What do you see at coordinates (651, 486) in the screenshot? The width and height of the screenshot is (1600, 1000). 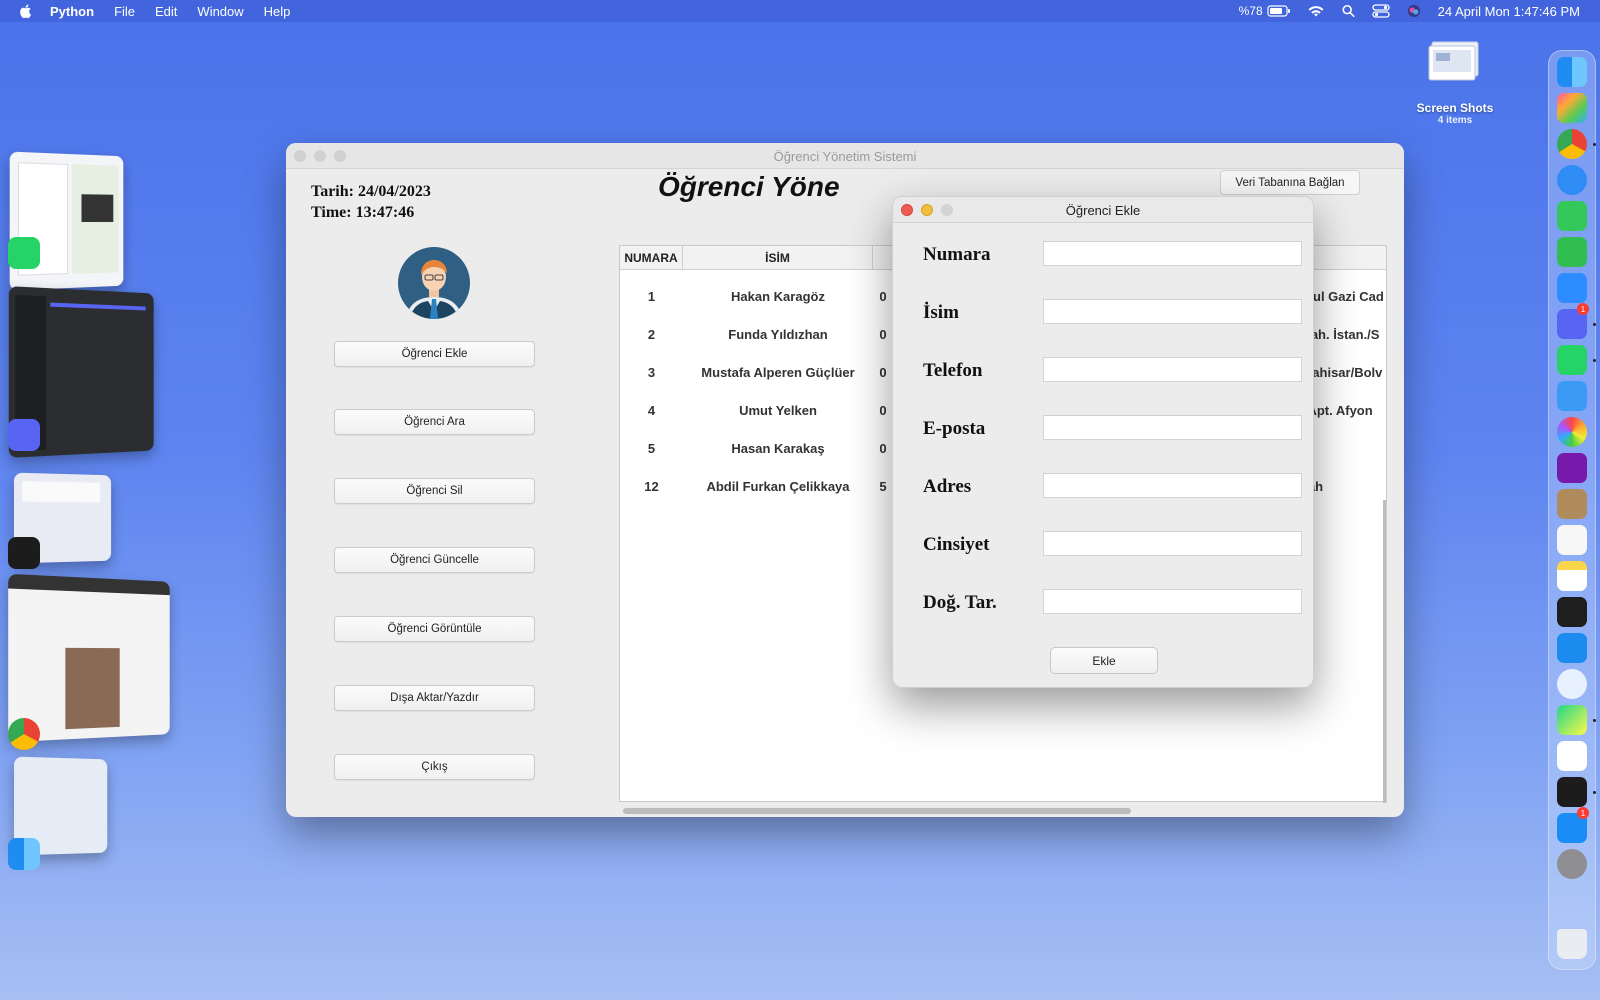 I see `cell-numara: 12` at bounding box center [651, 486].